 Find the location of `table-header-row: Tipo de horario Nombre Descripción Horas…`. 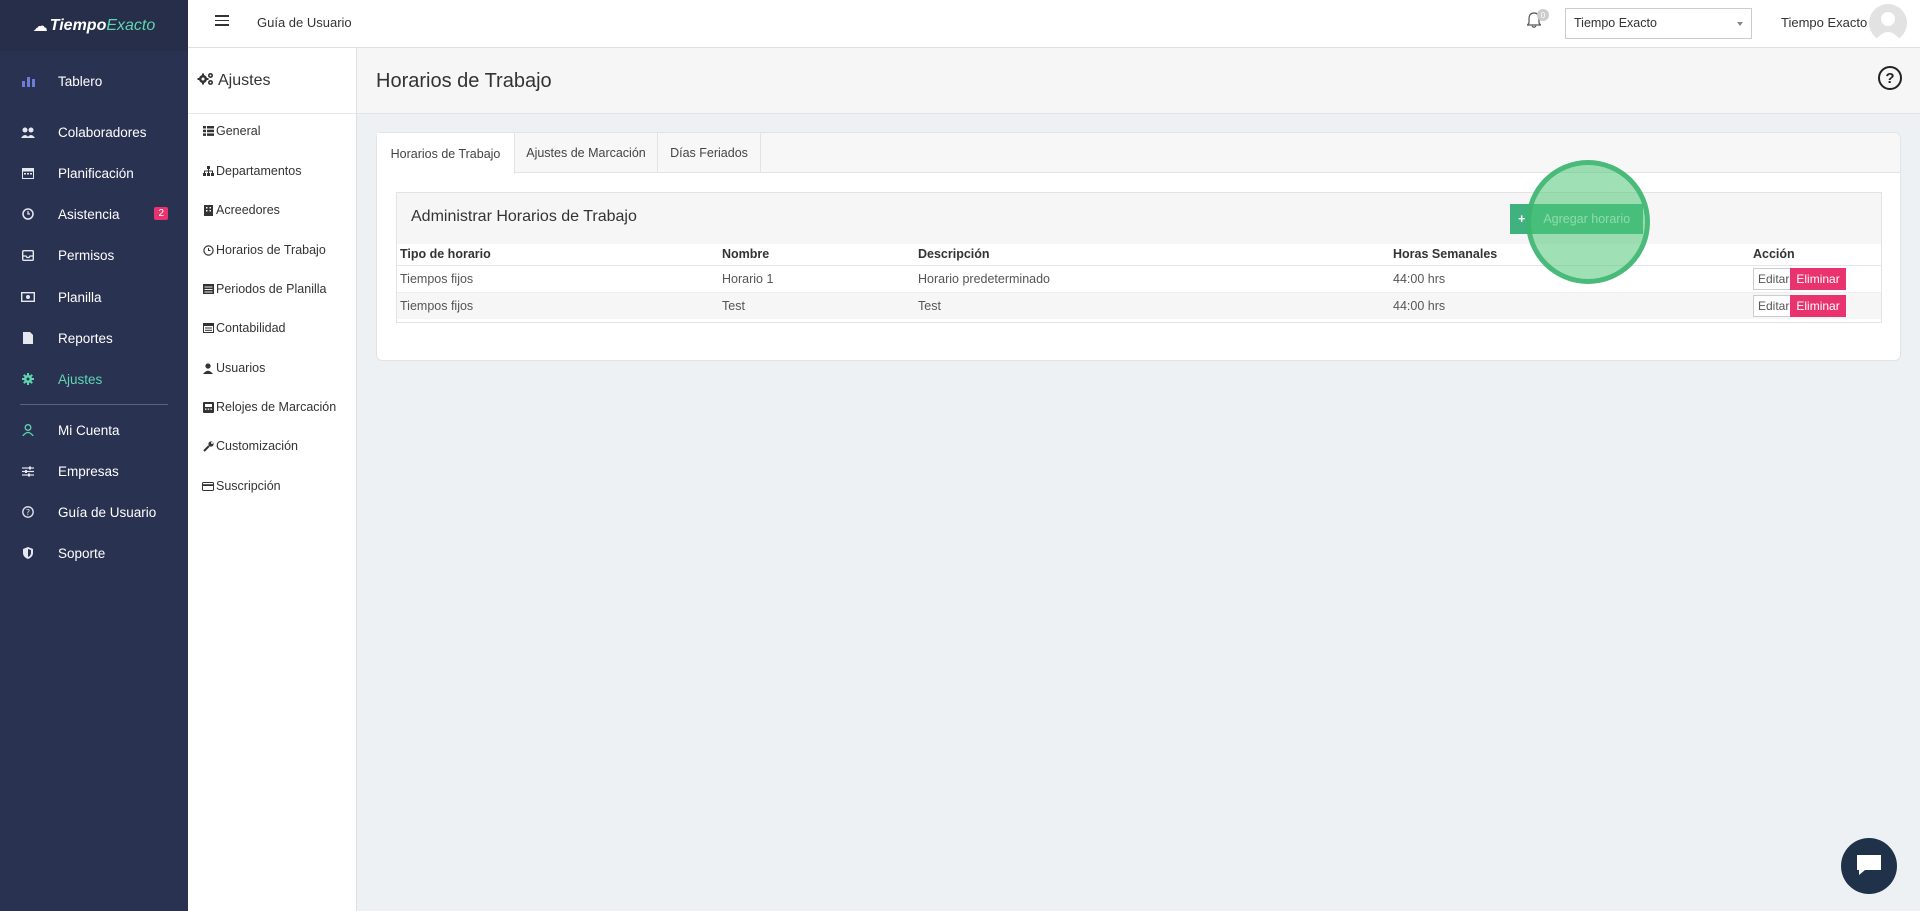

table-header-row: Tipo de horario Nombre Descripción Horas… is located at coordinates (1139, 255).